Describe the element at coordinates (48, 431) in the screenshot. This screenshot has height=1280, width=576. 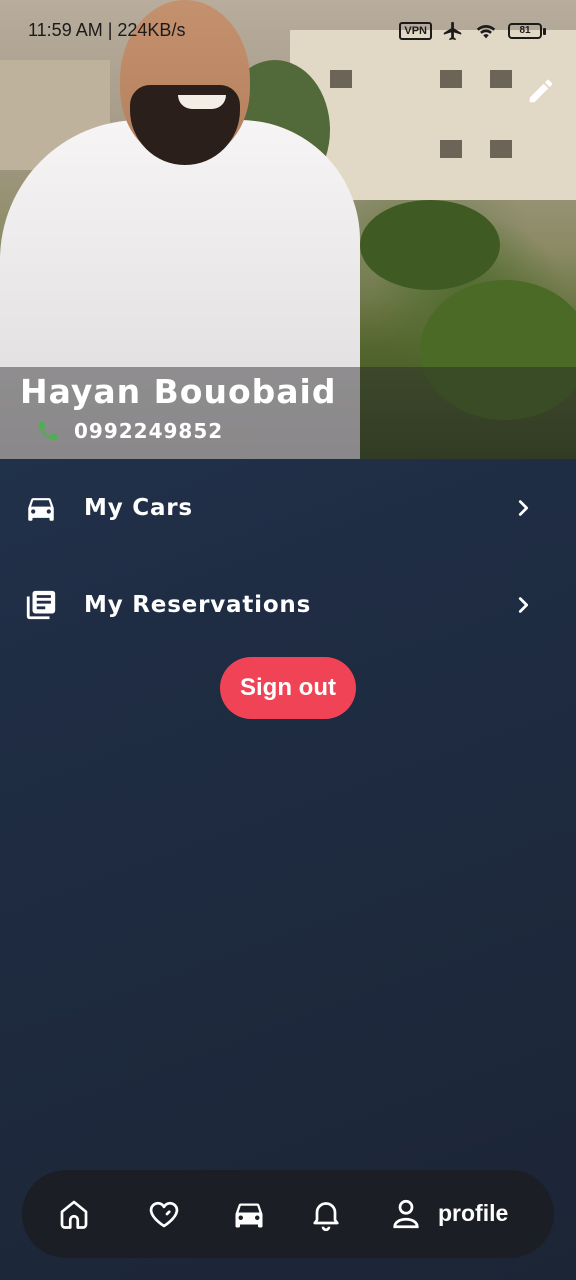
I see `phone-icon` at that location.